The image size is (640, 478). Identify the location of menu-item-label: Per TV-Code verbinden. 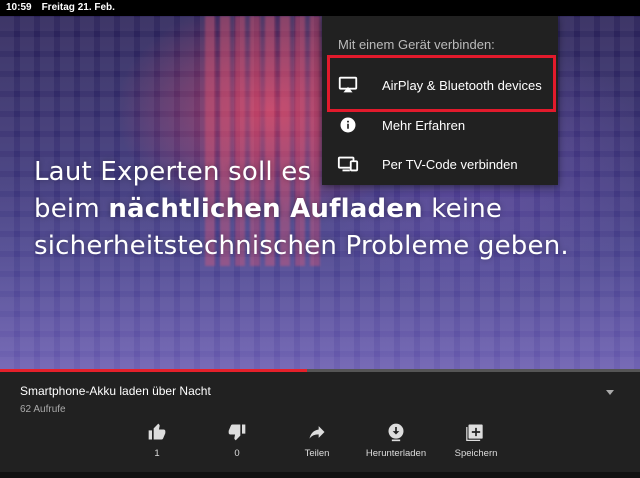
(450, 164).